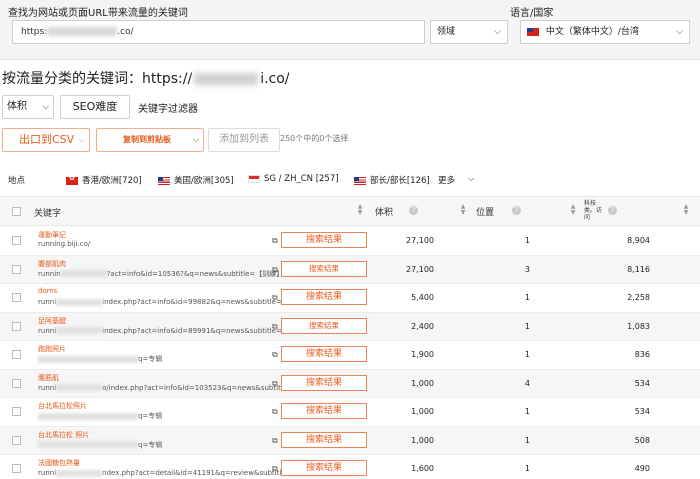 The image size is (700, 479). Describe the element at coordinates (34, 32) in the screenshot. I see `url-value-start: https:` at that location.